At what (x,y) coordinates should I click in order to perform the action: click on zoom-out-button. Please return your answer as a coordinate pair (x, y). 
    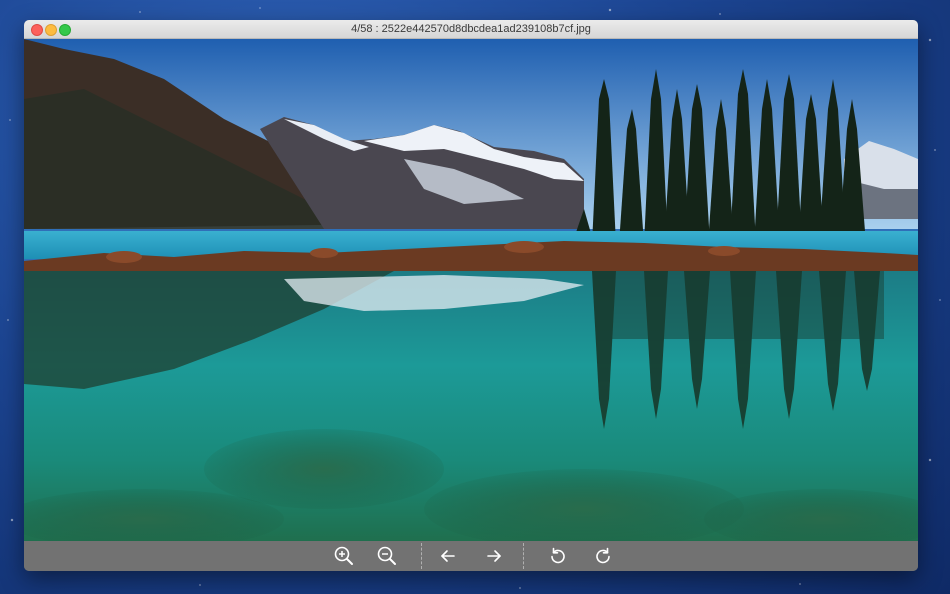
    Looking at the image, I should click on (387, 556).